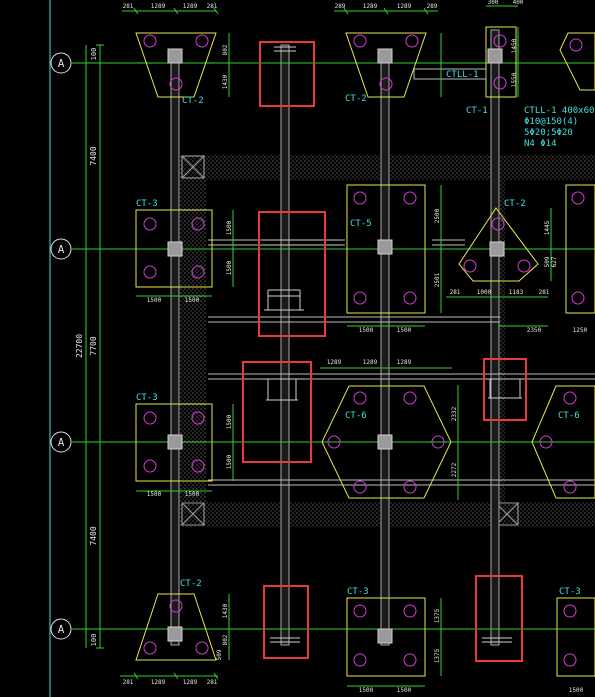 The height and width of the screenshot is (697, 595). Describe the element at coordinates (540, 144) in the screenshot. I see `beam-note-line-4: N4 Φ14` at that location.